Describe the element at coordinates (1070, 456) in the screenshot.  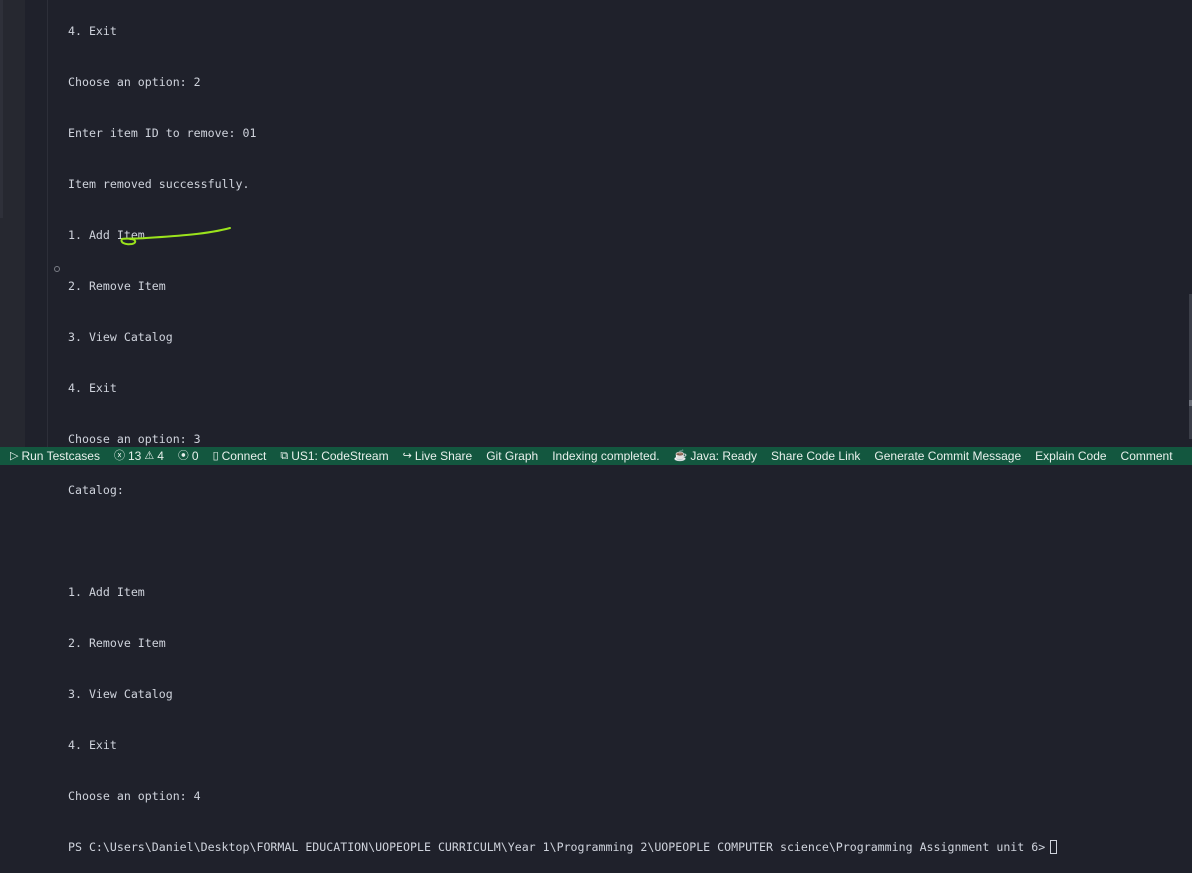
I see `explain-code-button: Explain Code` at that location.